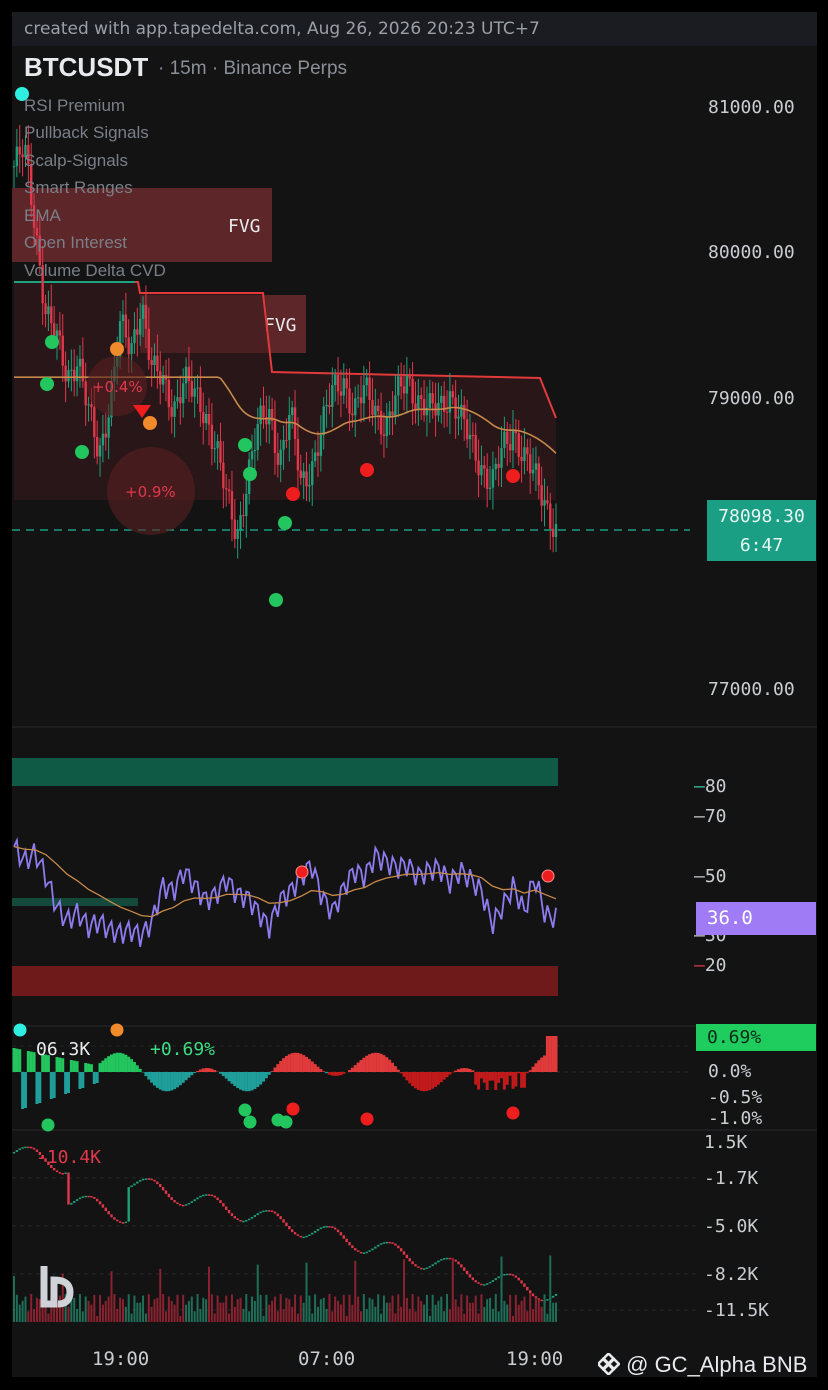 The image size is (828, 1390). Describe the element at coordinates (513, 1113) in the screenshot. I see `oi-signal-dot` at that location.